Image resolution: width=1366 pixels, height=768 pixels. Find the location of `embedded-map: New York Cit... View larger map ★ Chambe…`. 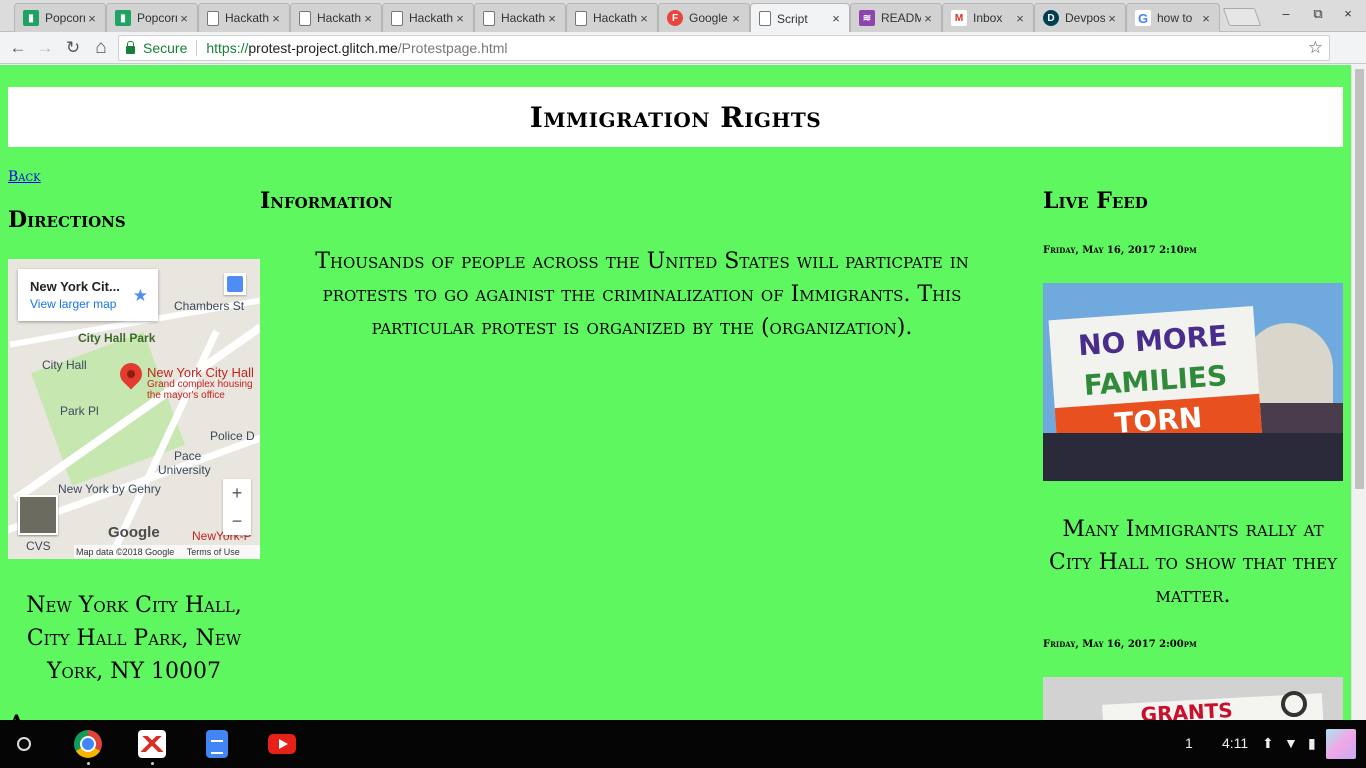

embedded-map: New York Cit... View larger map ★ Chambe… is located at coordinates (134, 409).